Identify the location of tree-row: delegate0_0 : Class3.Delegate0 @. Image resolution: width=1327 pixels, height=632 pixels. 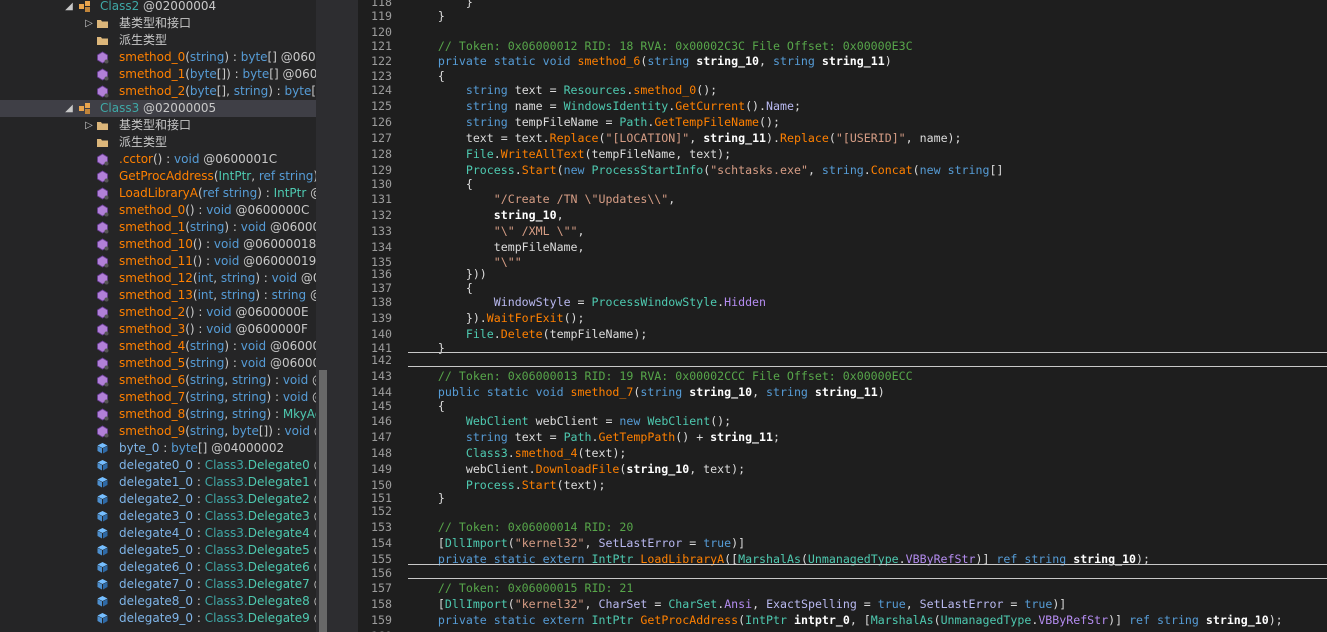
(165, 465).